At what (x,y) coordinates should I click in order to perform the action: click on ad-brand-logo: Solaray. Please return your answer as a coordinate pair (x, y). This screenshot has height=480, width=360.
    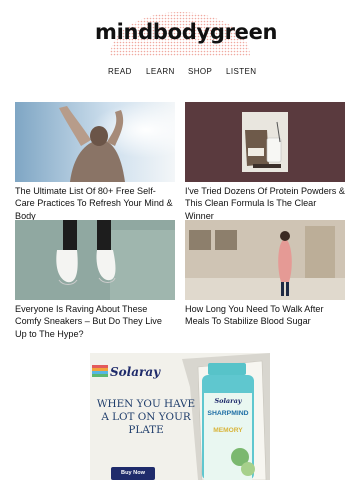
    Looking at the image, I should click on (135, 372).